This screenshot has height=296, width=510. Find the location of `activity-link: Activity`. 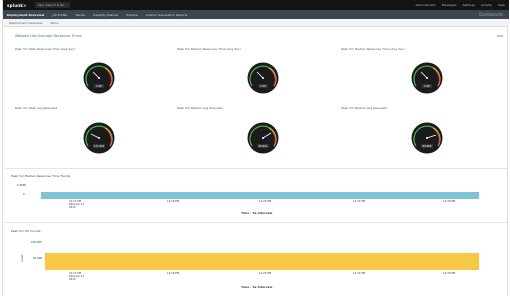

activity-link: Activity is located at coordinates (486, 5).